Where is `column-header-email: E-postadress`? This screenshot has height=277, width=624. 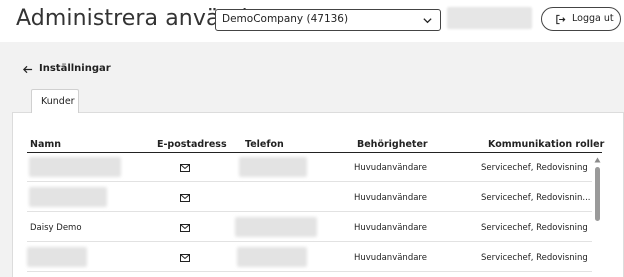
column-header-email: E-postadress is located at coordinates (192, 144).